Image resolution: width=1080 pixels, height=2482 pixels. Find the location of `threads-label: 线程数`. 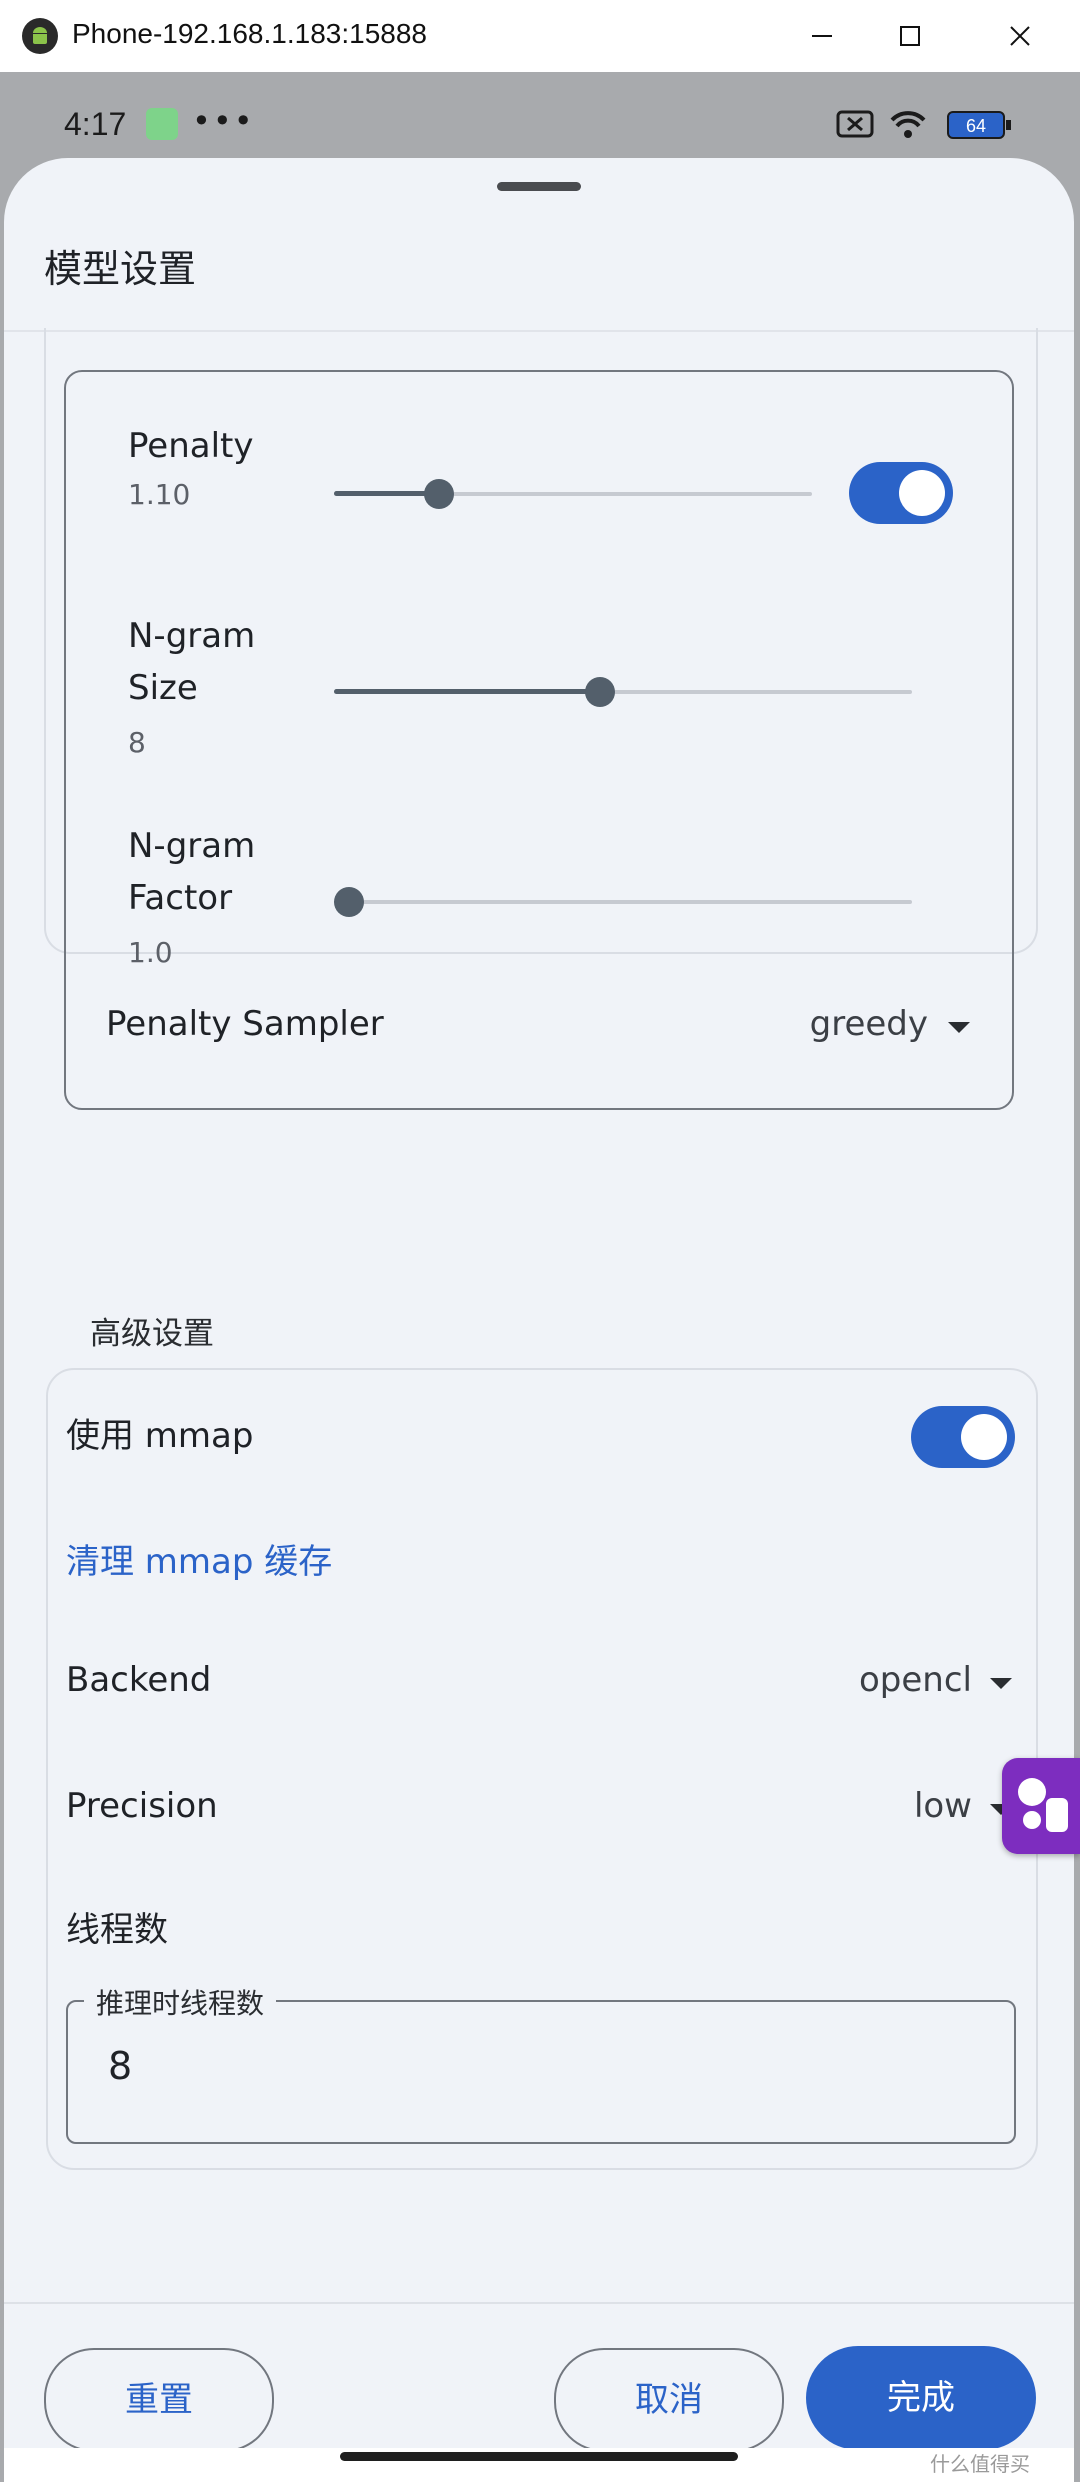

threads-label: 线程数 is located at coordinates (117, 1930).